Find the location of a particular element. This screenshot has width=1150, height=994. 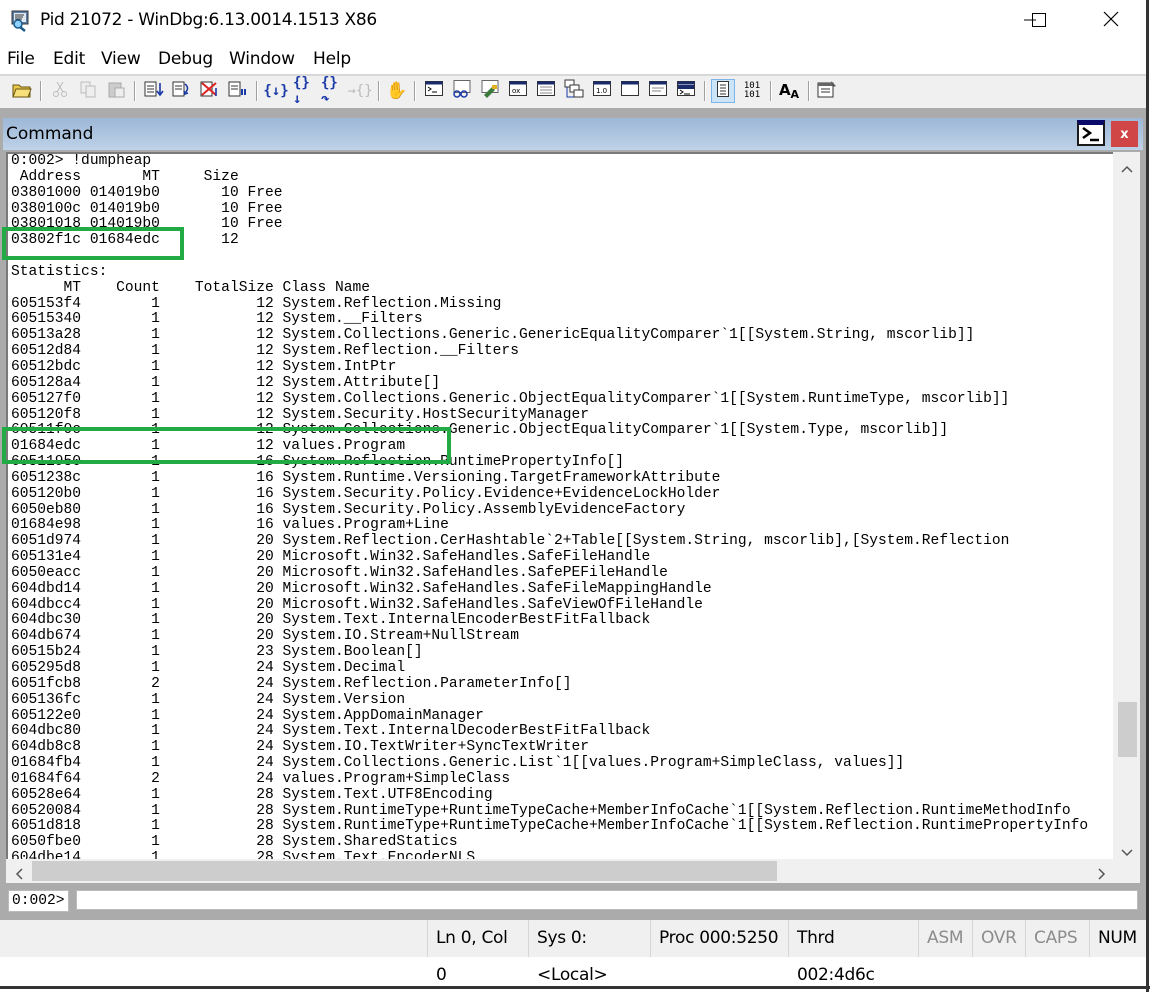

command-window-close-button: x is located at coordinates (1124, 134).